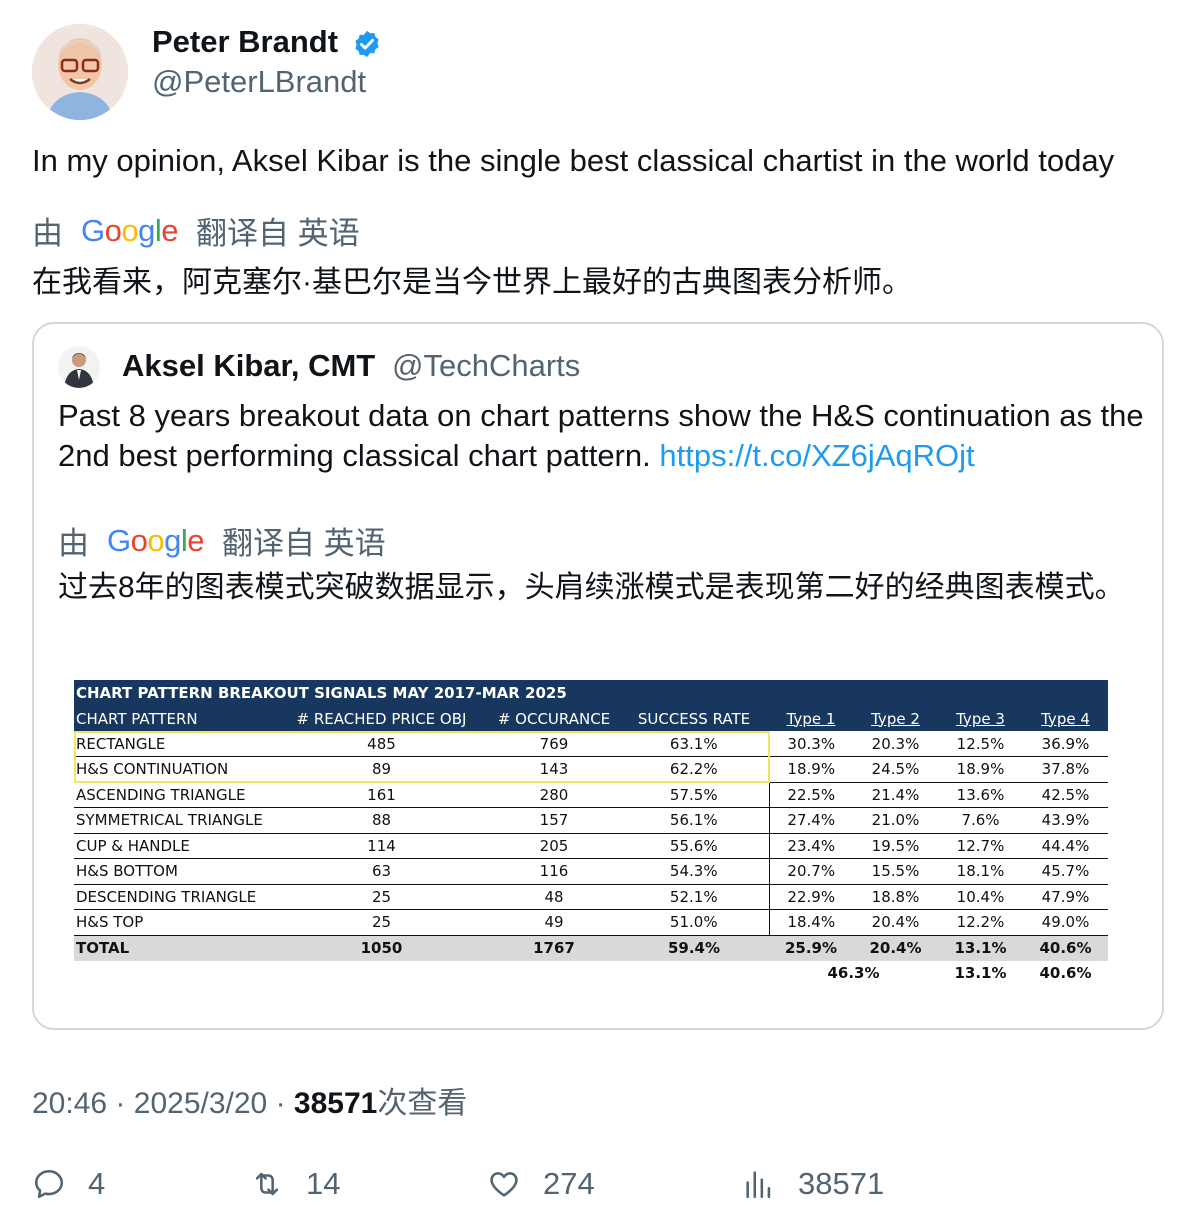 The image size is (1196, 1230). I want to click on table-header-cell: Type 3, so click(980, 718).